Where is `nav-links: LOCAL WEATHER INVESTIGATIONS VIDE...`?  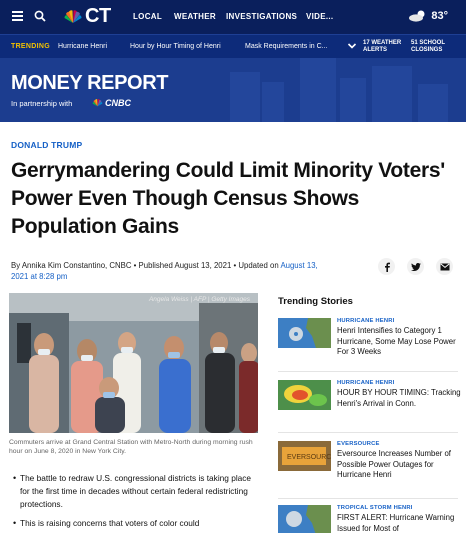 nav-links: LOCAL WEATHER INVESTIGATIONS VIDE... is located at coordinates (233, 16).